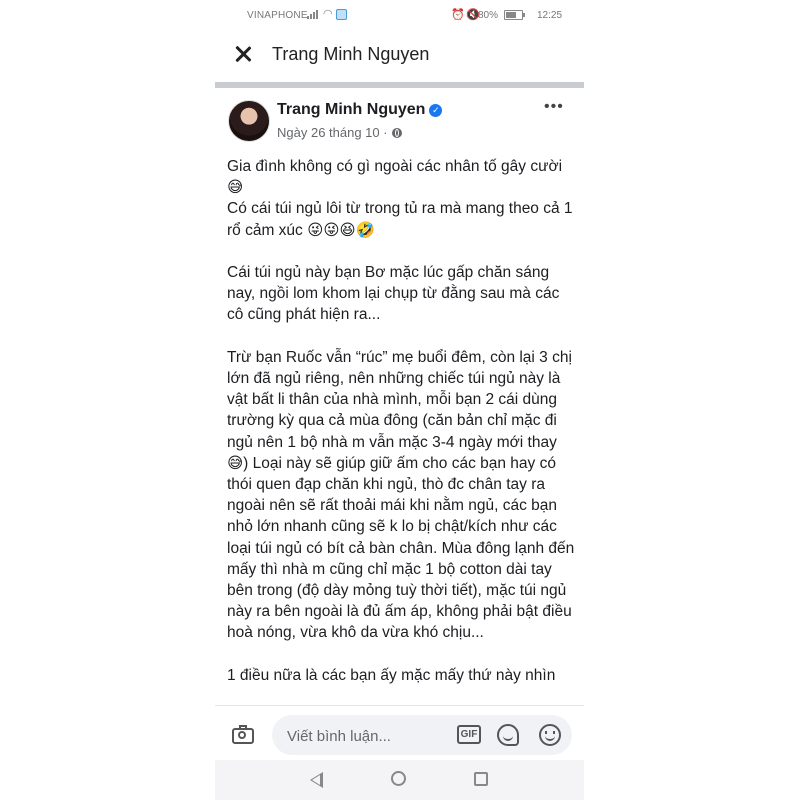 The width and height of the screenshot is (800, 800). I want to click on more-options-icon: •••, so click(554, 107).